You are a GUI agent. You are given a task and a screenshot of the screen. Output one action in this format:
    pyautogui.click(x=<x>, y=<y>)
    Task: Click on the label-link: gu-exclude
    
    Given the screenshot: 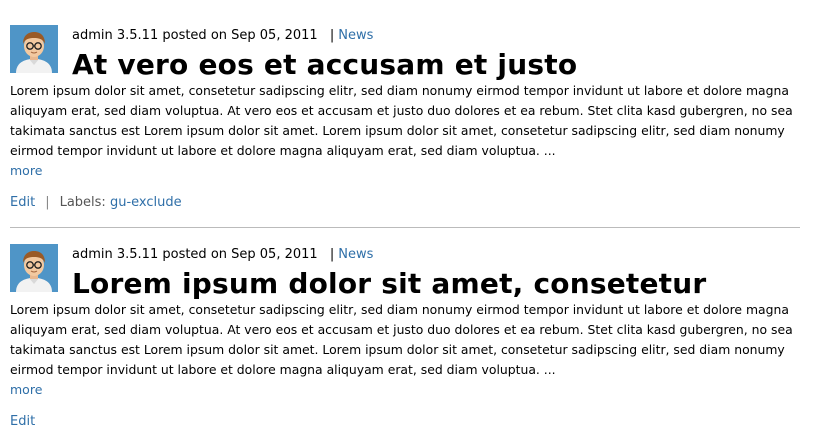 What is the action you would take?
    pyautogui.click(x=146, y=202)
    